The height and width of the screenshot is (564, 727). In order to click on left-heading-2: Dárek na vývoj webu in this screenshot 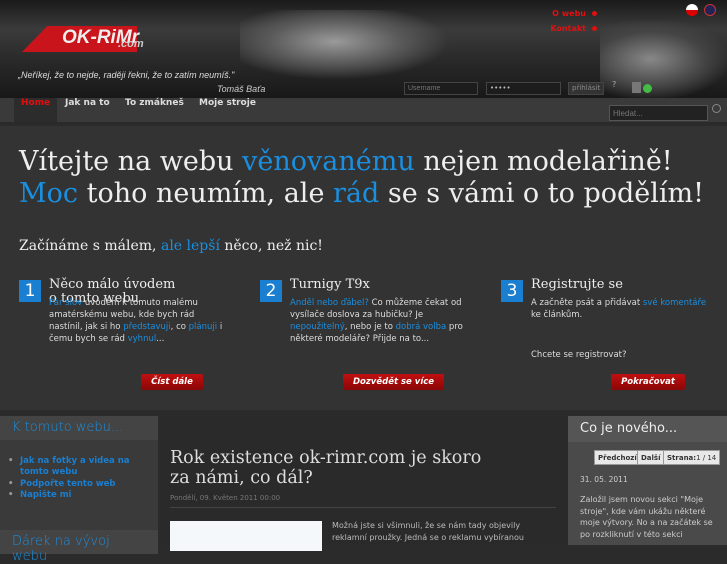, I will do `click(79, 547)`.